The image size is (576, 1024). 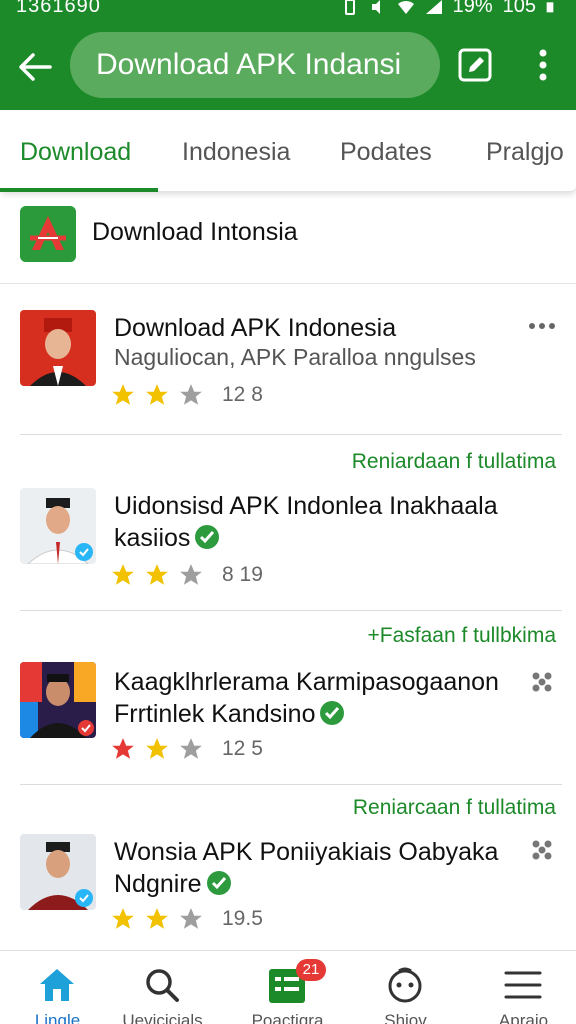 I want to click on nav-item-list: 21 Poactiqra, so click(x=287, y=987).